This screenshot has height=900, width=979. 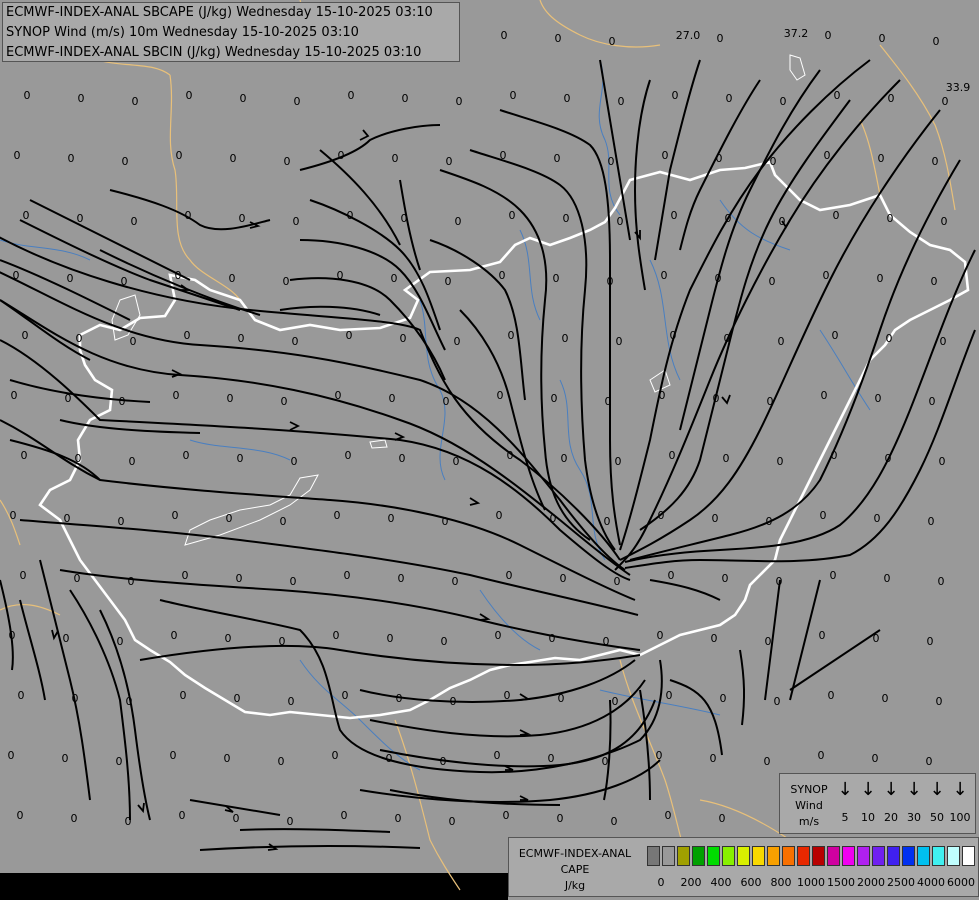 I want to click on cape-value-label: 37.2, so click(x=796, y=33).